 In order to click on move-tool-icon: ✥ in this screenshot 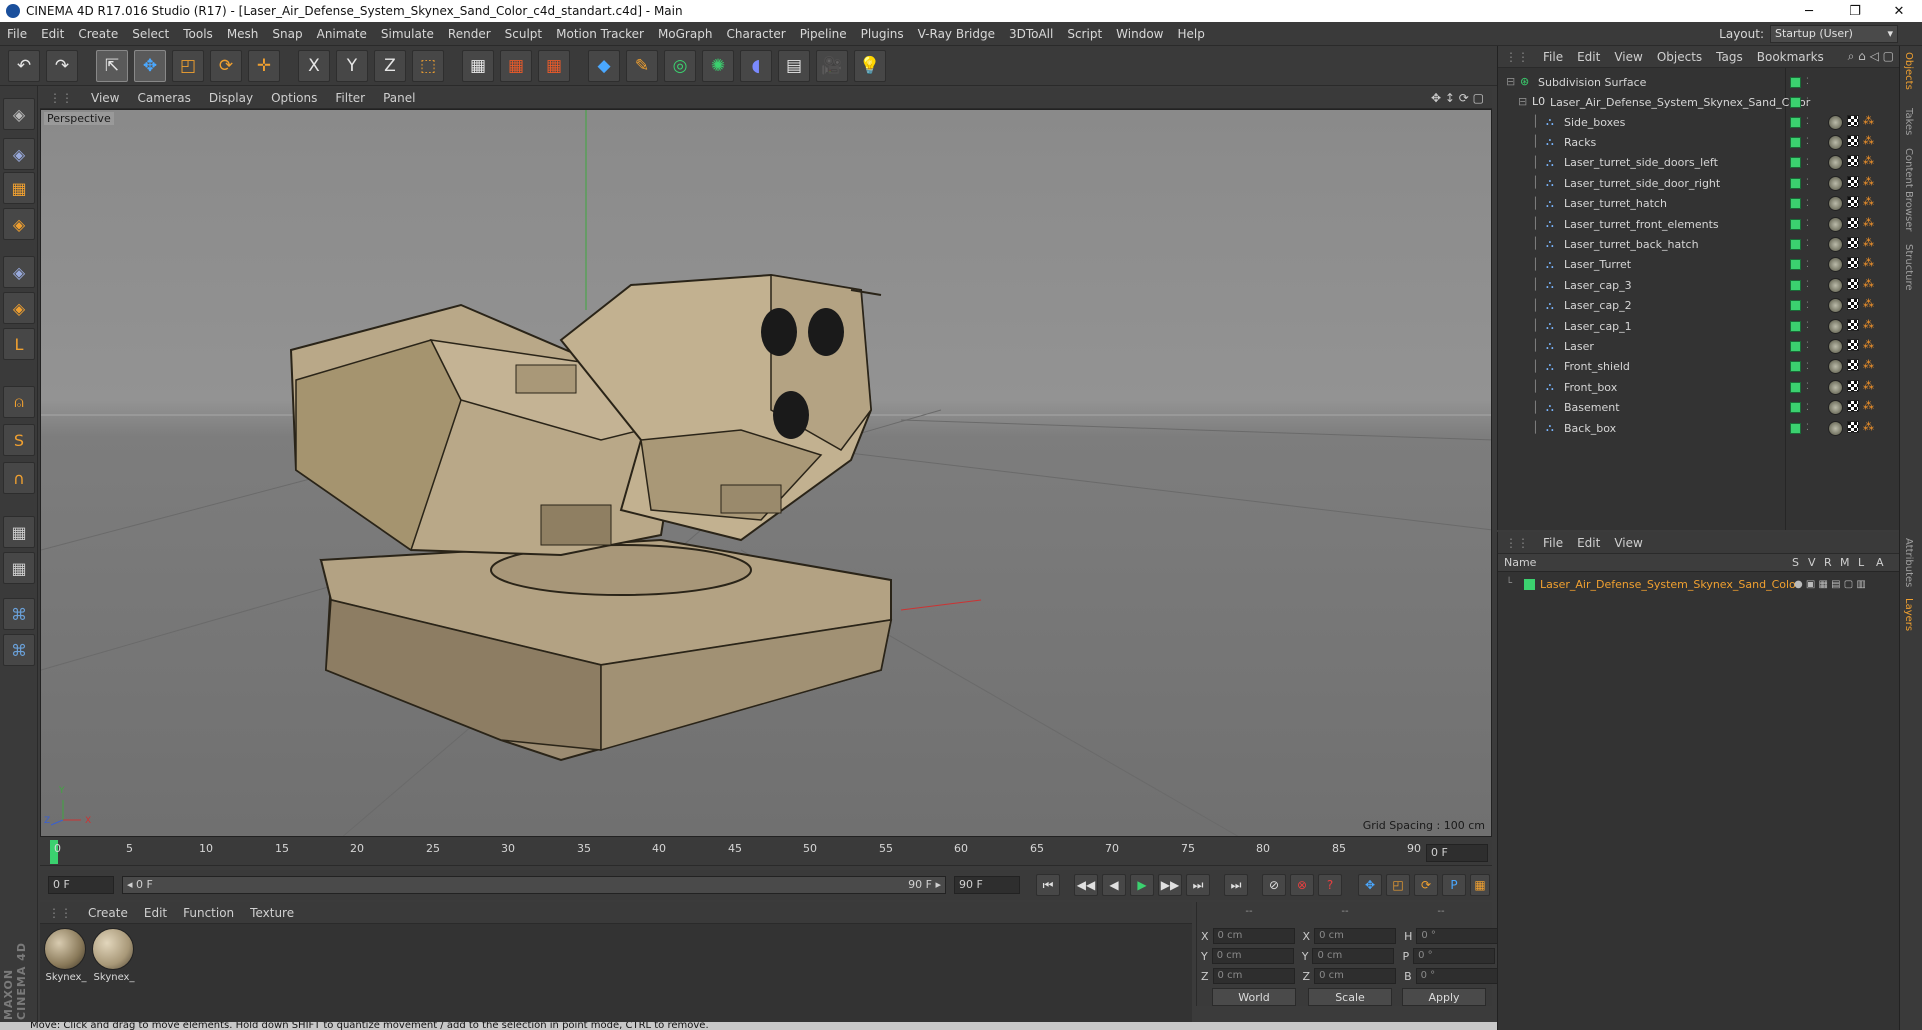, I will do `click(150, 65)`.